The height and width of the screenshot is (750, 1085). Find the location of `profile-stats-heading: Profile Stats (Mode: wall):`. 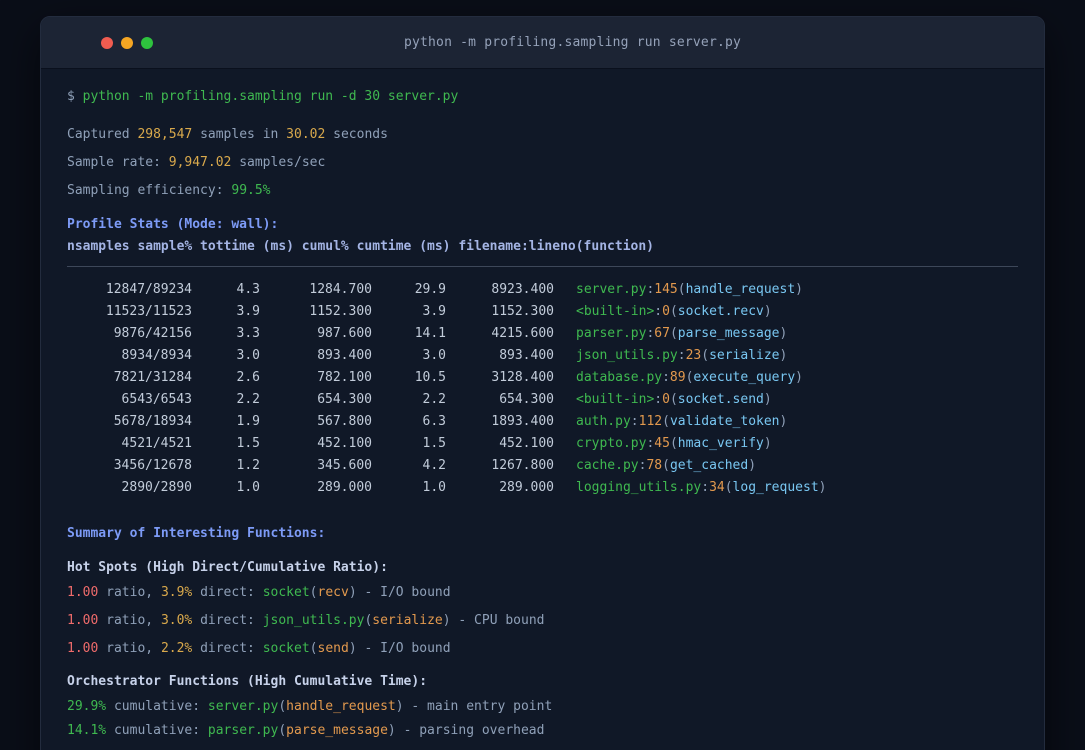

profile-stats-heading: Profile Stats (Mode: wall): is located at coordinates (173, 224).